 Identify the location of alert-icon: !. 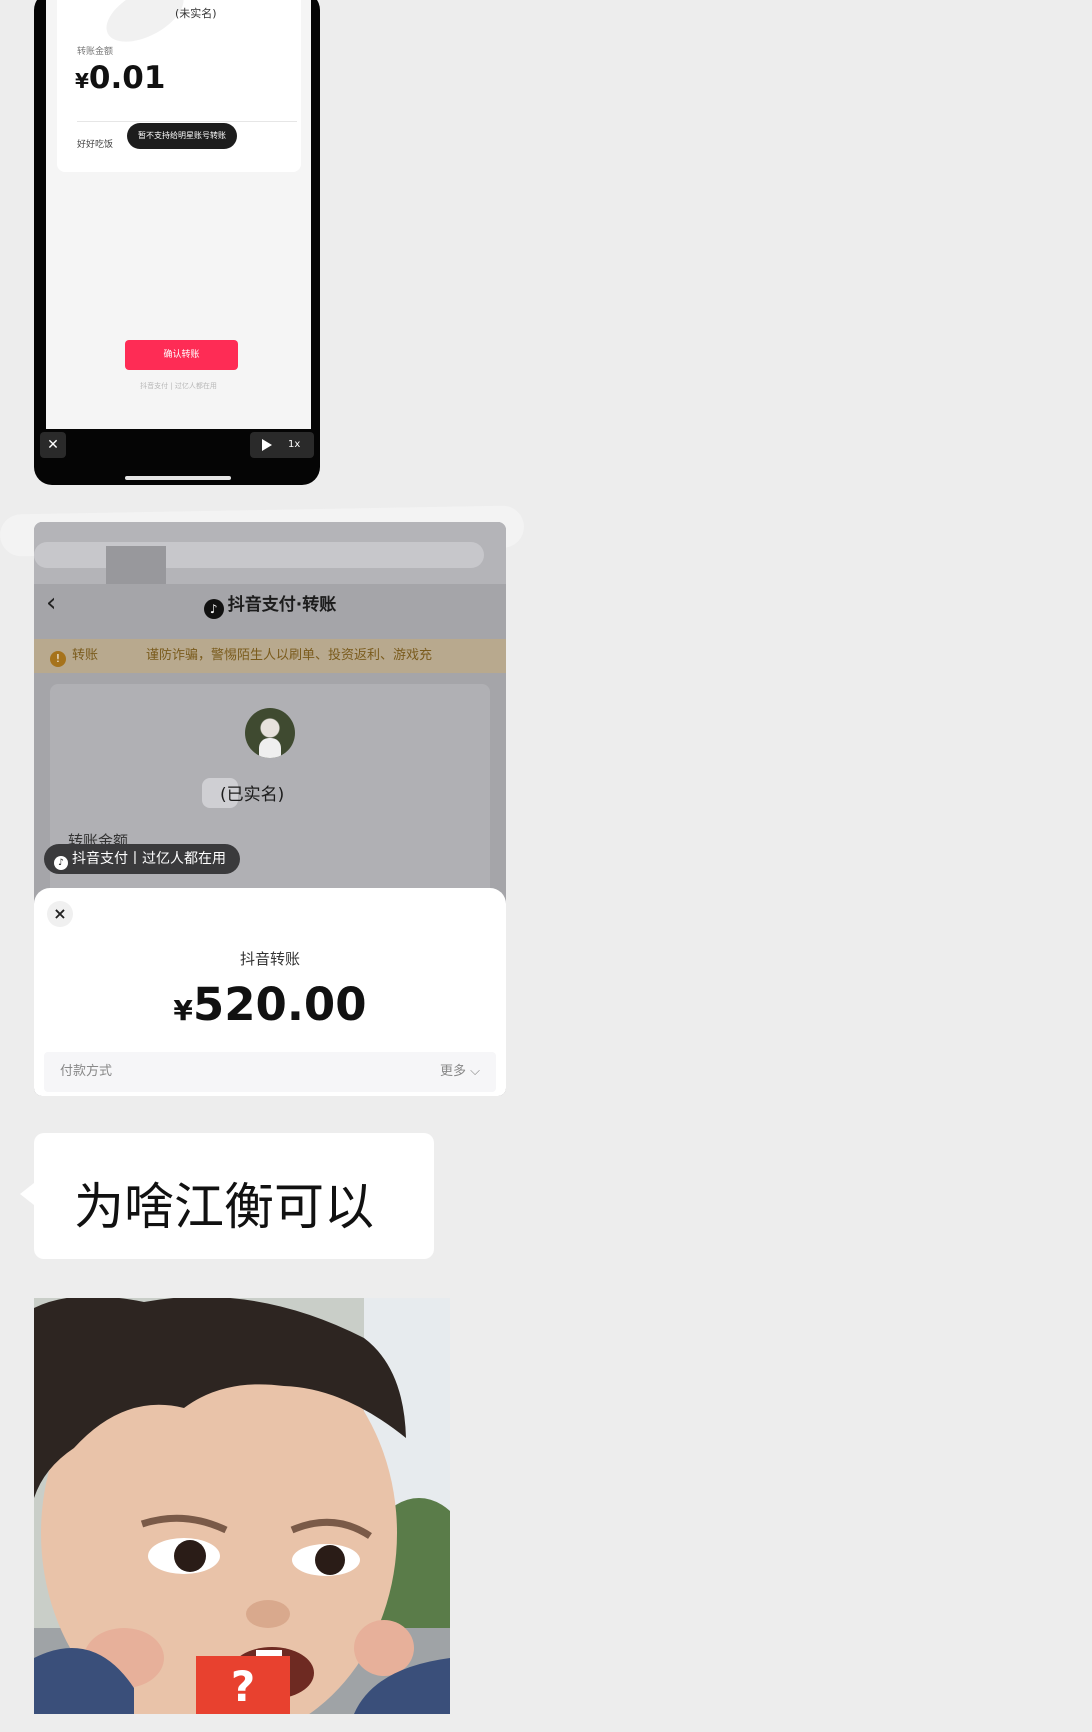
(58, 659).